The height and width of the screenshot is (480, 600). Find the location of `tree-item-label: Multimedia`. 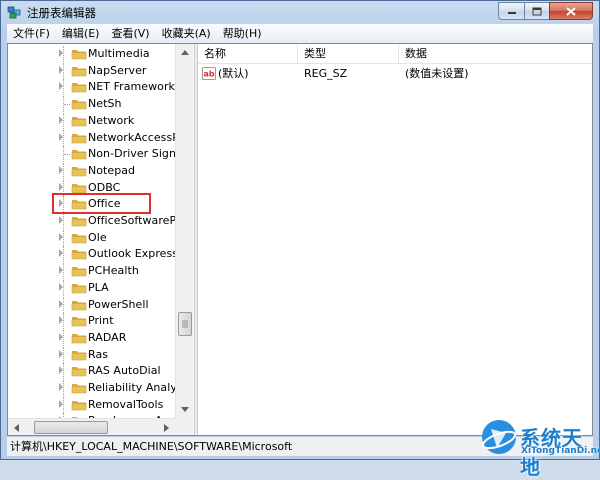

tree-item-label: Multimedia is located at coordinates (119, 53).